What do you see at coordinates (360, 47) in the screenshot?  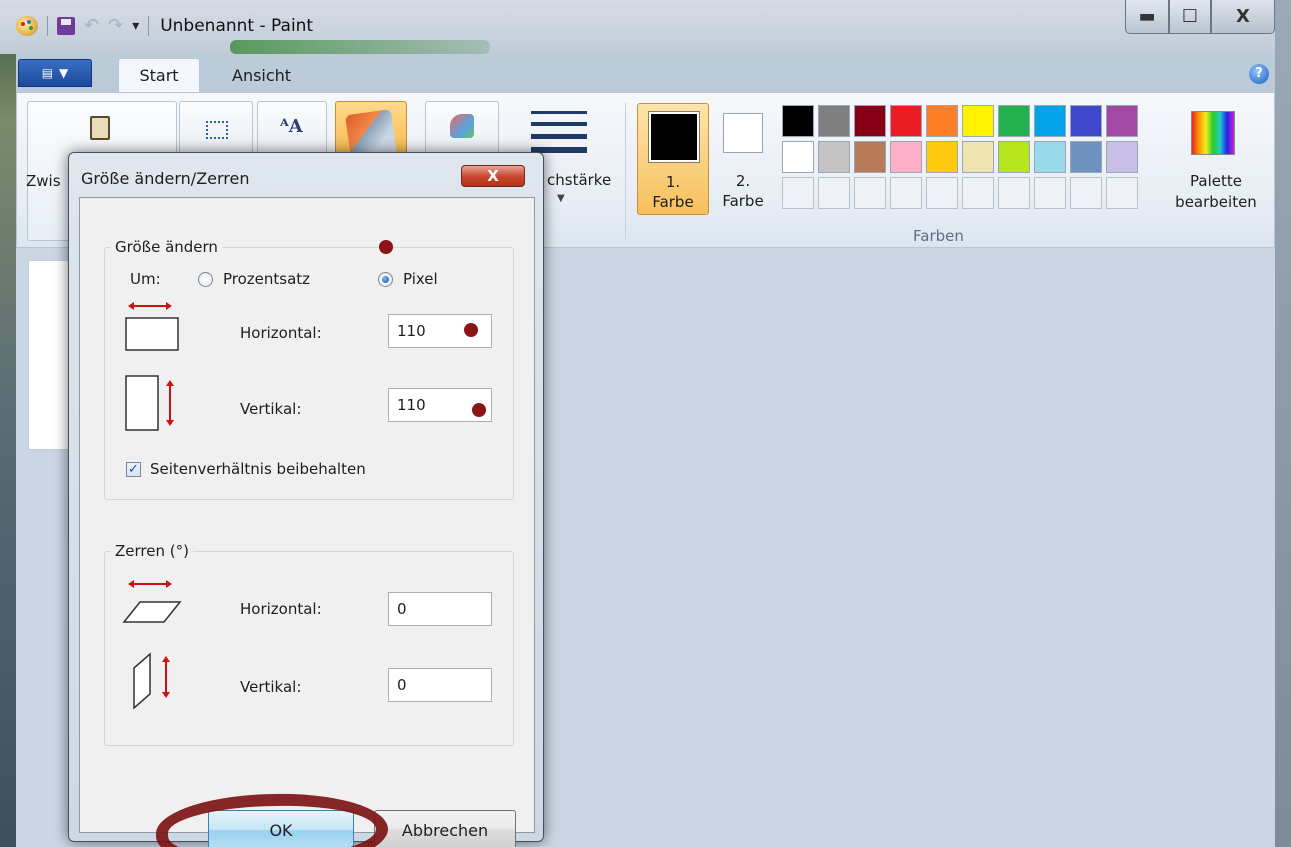 I see `title-glow` at bounding box center [360, 47].